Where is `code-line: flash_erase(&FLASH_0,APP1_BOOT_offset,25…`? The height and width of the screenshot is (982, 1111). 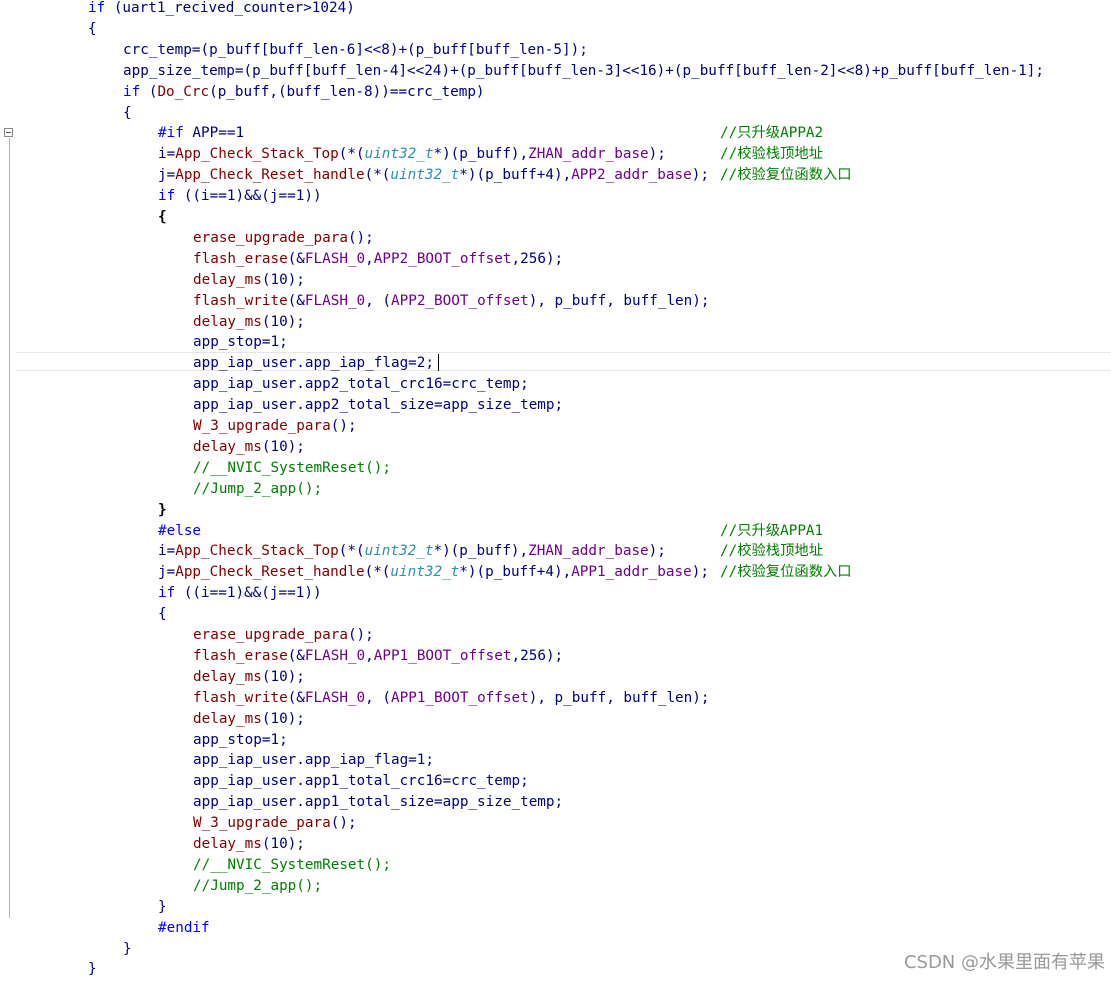 code-line: flash_erase(&FLASH_0,APP1_BOOT_offset,25… is located at coordinates (652, 656).